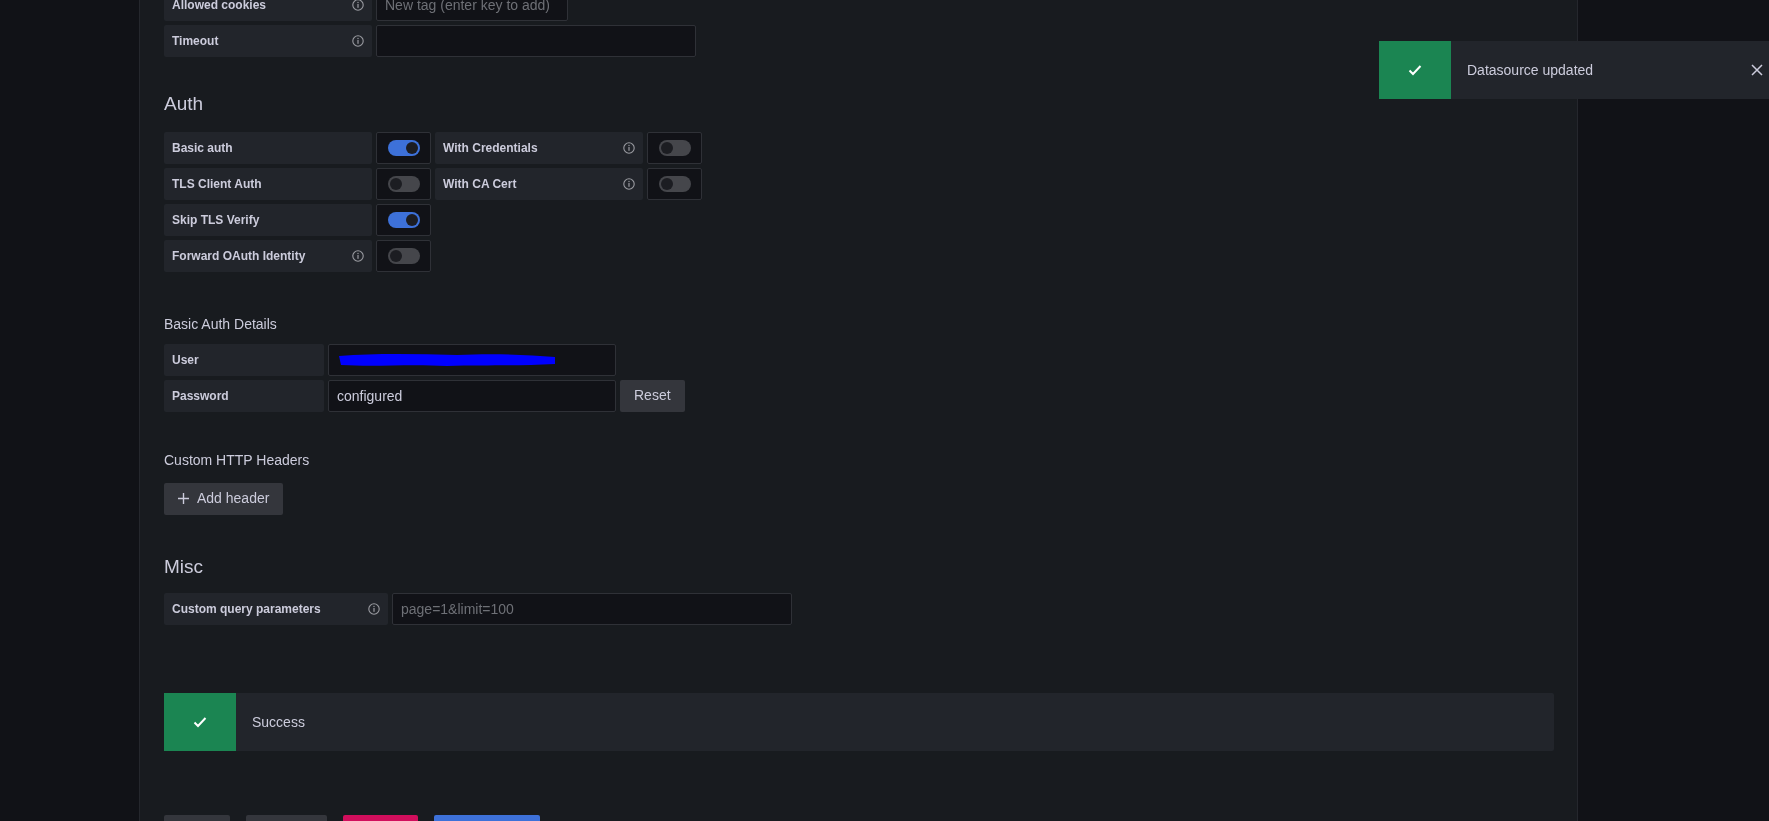  I want to click on label-text: Password, so click(200, 396).